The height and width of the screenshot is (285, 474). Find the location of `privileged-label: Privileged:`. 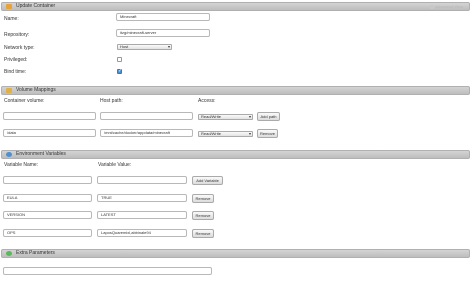

privileged-label: Privileged: is located at coordinates (16, 60).